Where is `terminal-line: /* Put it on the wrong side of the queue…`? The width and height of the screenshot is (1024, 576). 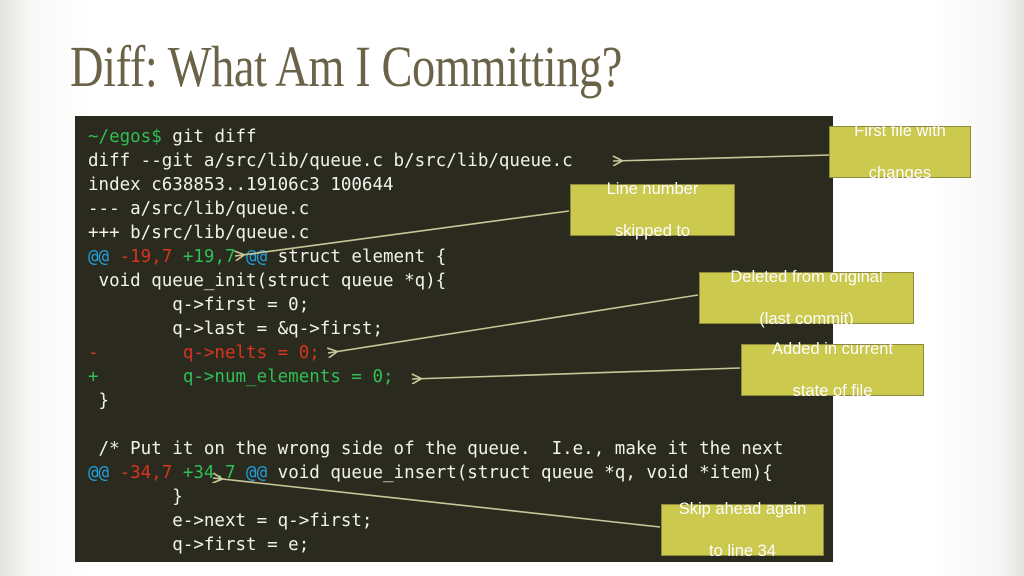
terminal-line: /* Put it on the wrong side of the queue… is located at coordinates (436, 449).